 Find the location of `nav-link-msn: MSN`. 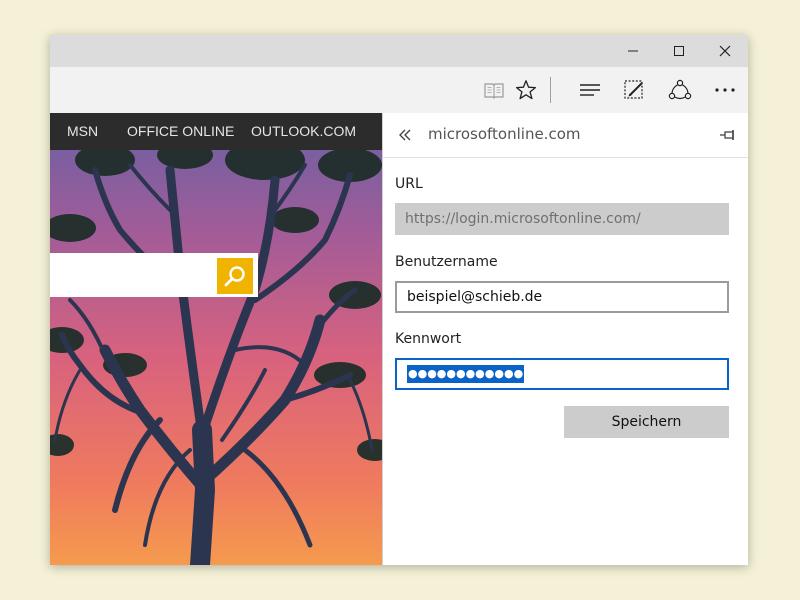

nav-link-msn: MSN is located at coordinates (82, 131).